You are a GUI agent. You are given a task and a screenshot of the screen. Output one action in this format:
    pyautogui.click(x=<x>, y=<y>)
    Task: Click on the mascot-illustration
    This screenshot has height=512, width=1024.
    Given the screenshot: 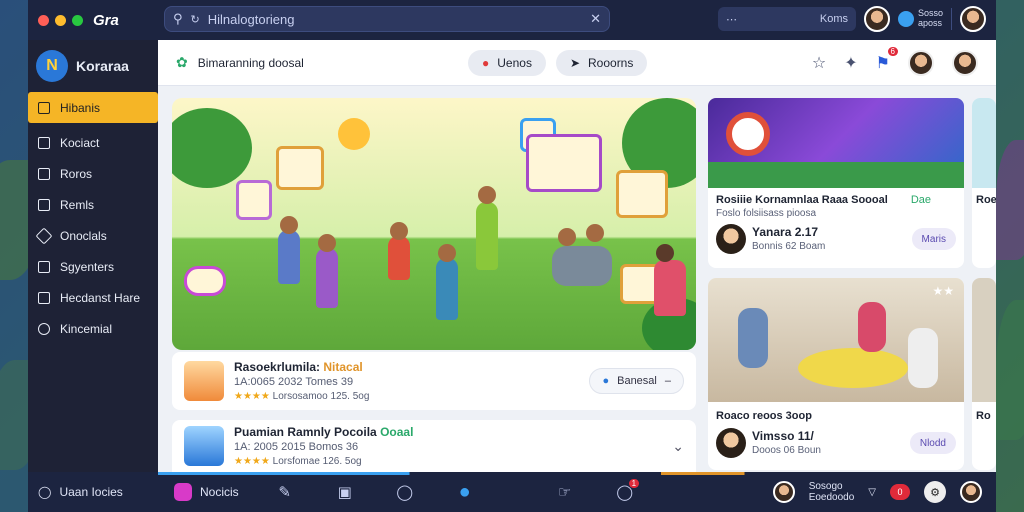 What is the action you would take?
    pyautogui.click(x=748, y=134)
    